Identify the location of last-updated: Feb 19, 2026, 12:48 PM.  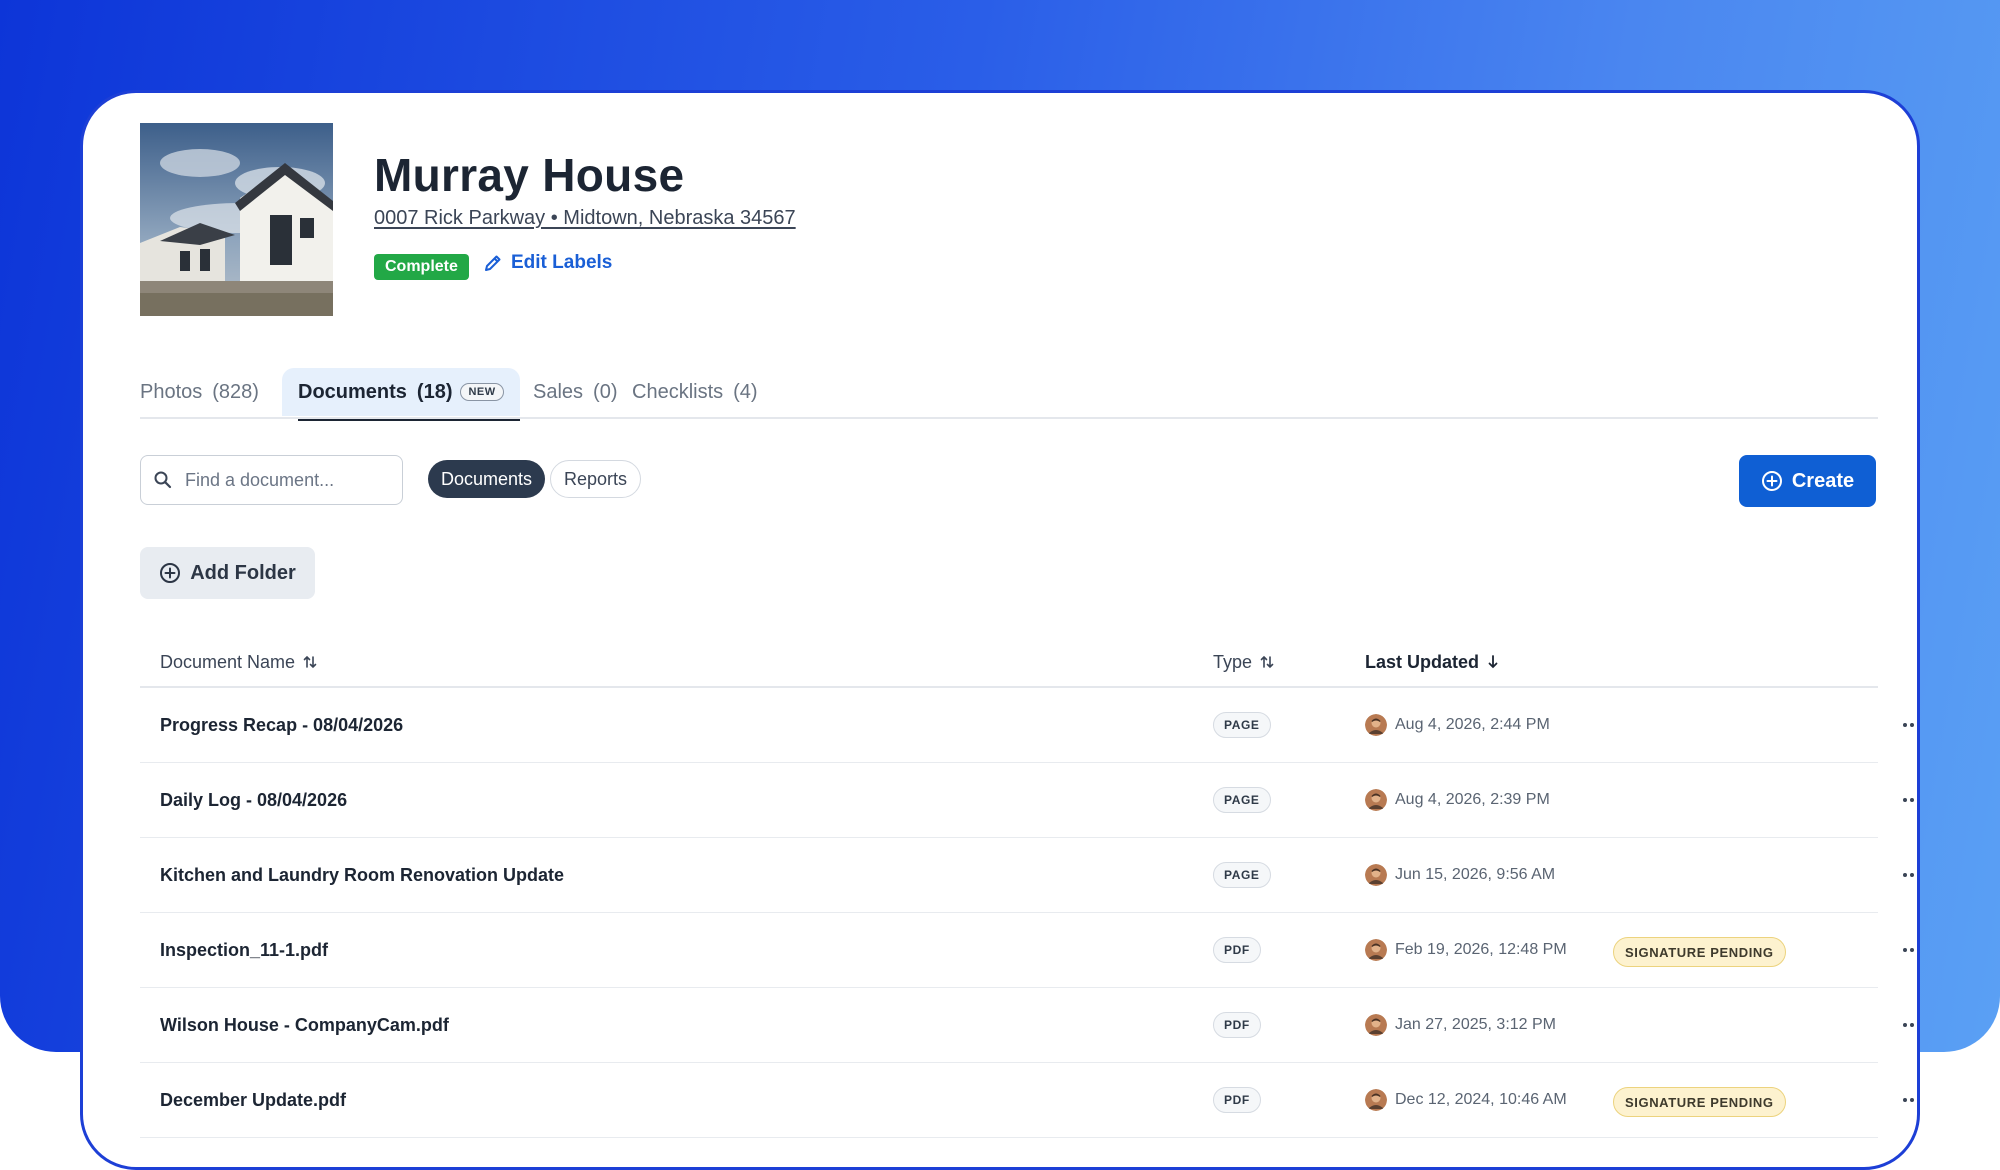
(1466, 950).